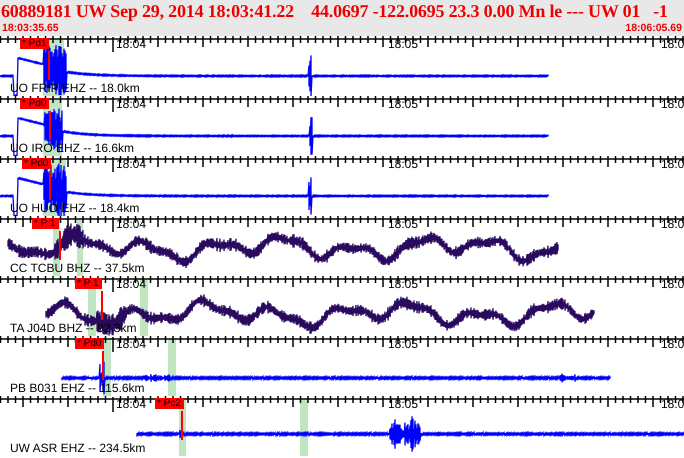 The width and height of the screenshot is (684, 458). Describe the element at coordinates (35, 43) in the screenshot. I see `pick-flag: * Pd1` at that location.